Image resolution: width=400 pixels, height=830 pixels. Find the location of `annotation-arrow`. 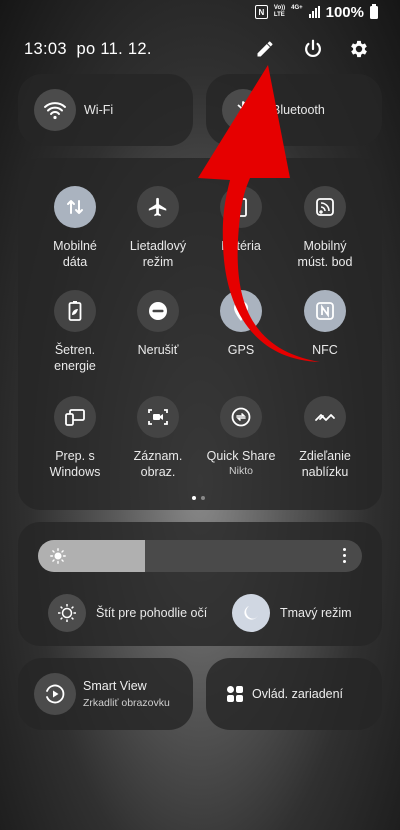

annotation-arrow is located at coordinates (259, 213).